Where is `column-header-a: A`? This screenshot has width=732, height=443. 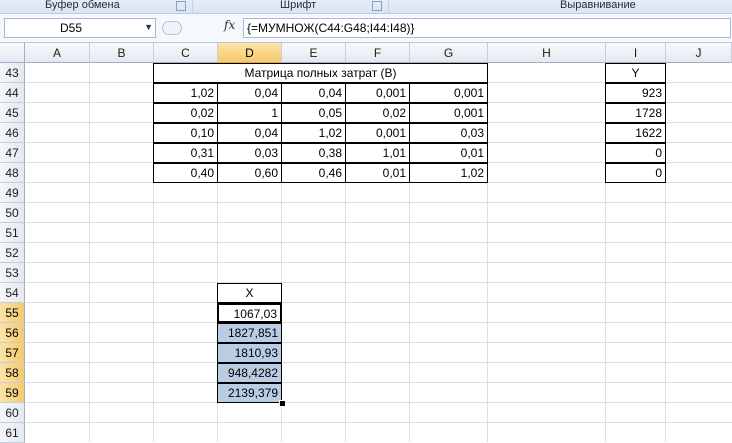
column-header-a: A is located at coordinates (57, 53).